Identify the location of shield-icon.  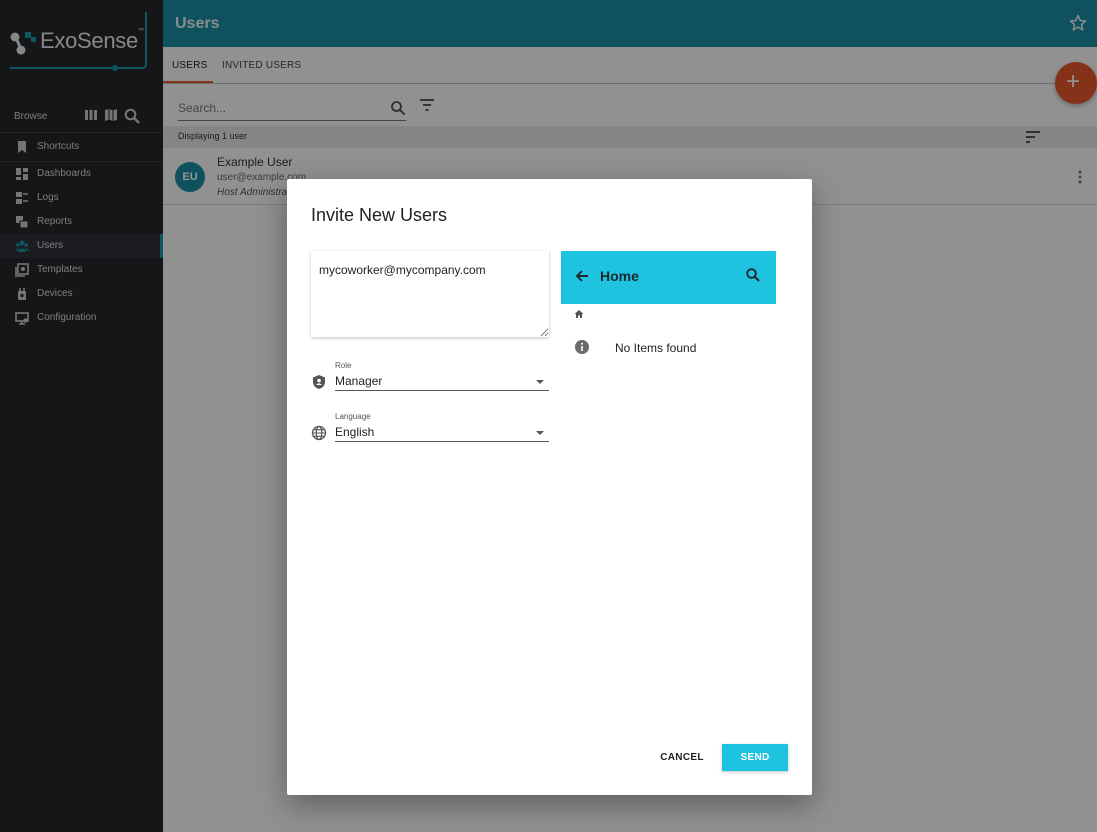
(319, 382).